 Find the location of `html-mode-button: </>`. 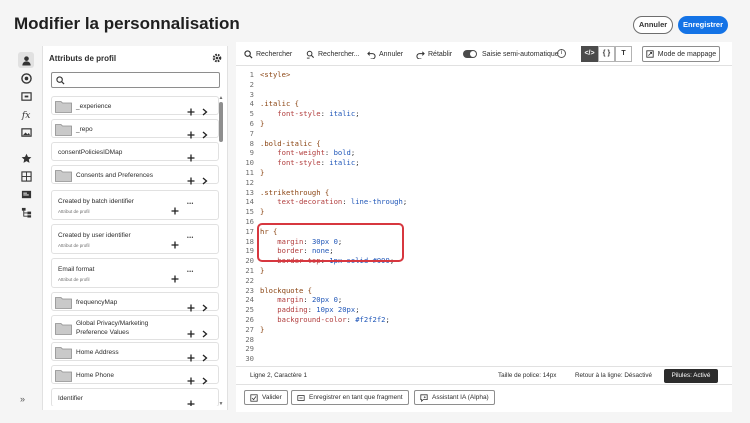

html-mode-button: </> is located at coordinates (589, 54).